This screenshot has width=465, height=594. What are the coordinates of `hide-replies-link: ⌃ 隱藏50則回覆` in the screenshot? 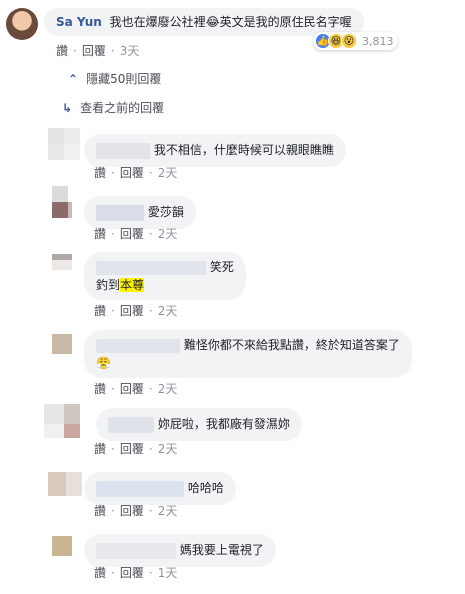 It's located at (114, 78).